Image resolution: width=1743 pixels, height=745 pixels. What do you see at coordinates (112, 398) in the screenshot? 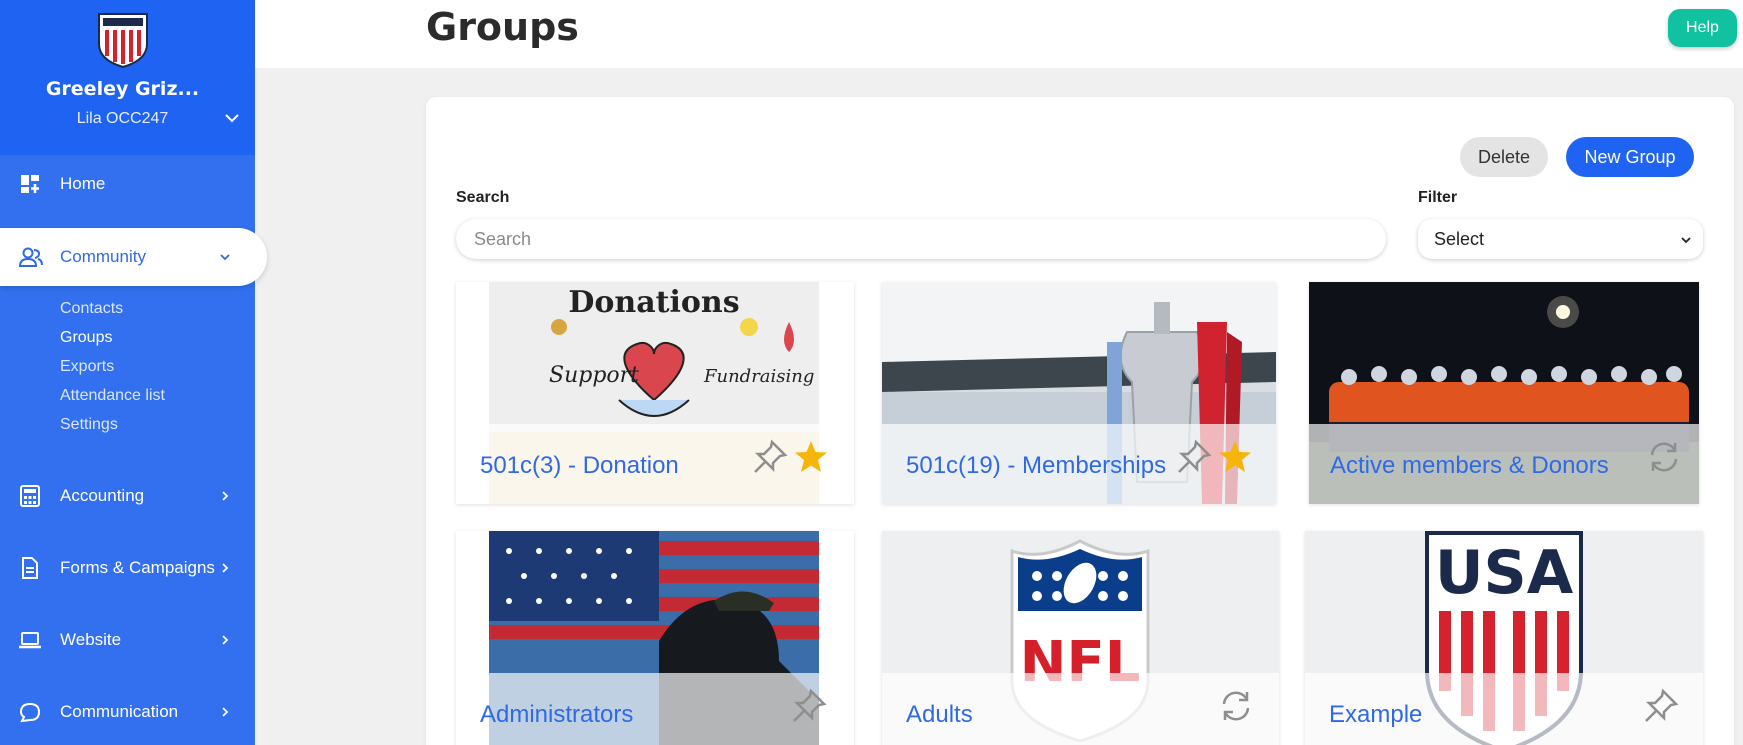
I see `subnav-attendance-list: Attendance list` at bounding box center [112, 398].